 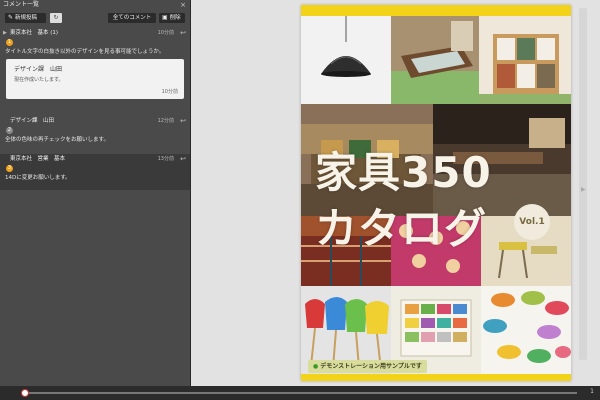 I want to click on cover-bottom-band, so click(x=436, y=377).